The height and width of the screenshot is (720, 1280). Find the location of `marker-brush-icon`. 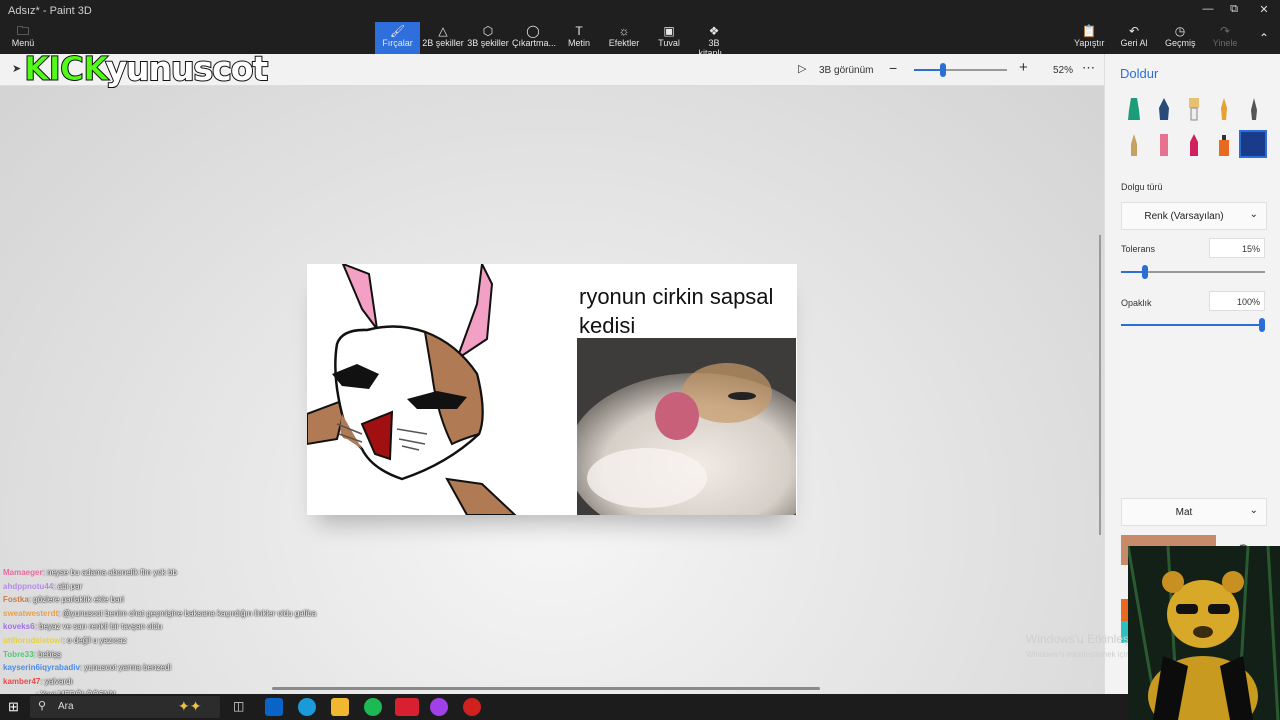

marker-brush-icon is located at coordinates (1134, 109).